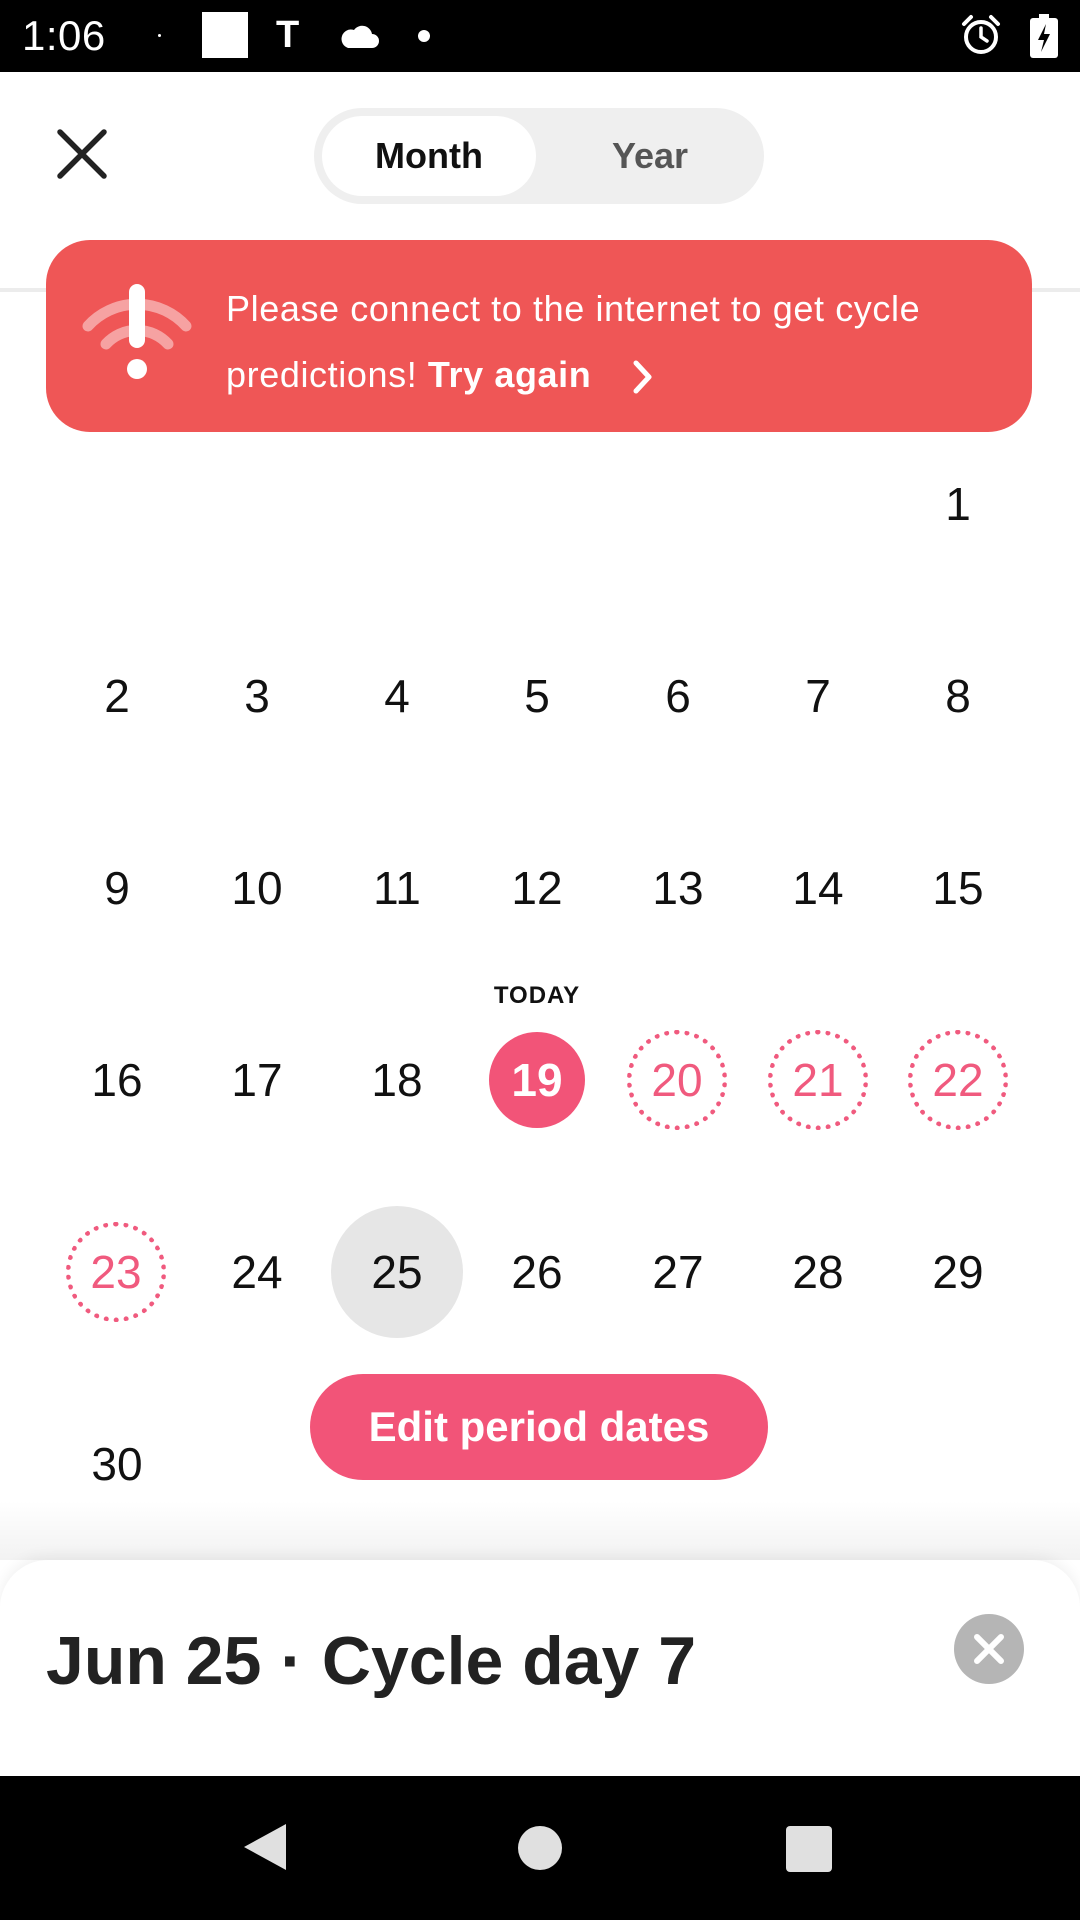 This screenshot has width=1080, height=1920. I want to click on calendar-day-predicted: 20, so click(677, 1080).